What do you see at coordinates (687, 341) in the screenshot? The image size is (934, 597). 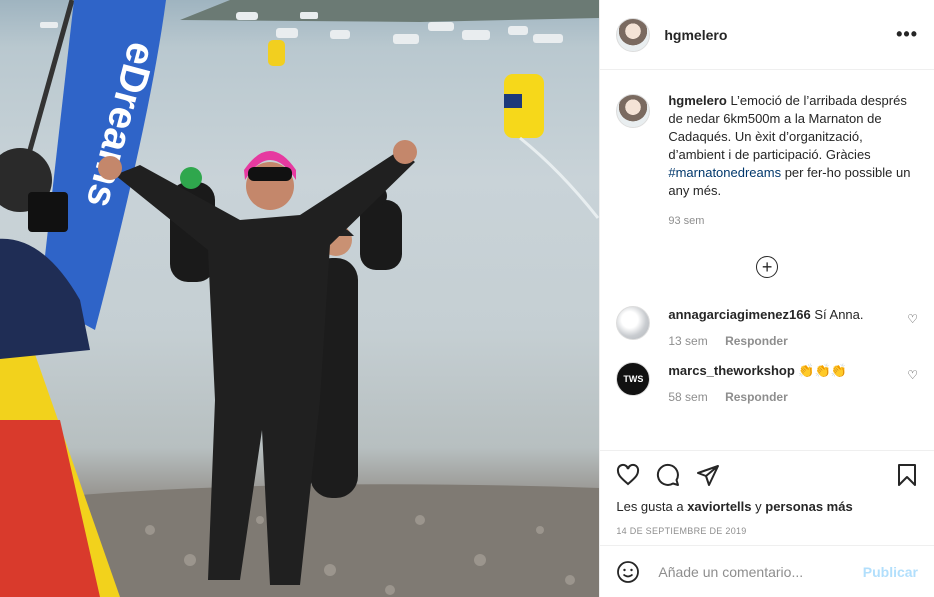 I see `comment-time: 13 sem` at bounding box center [687, 341].